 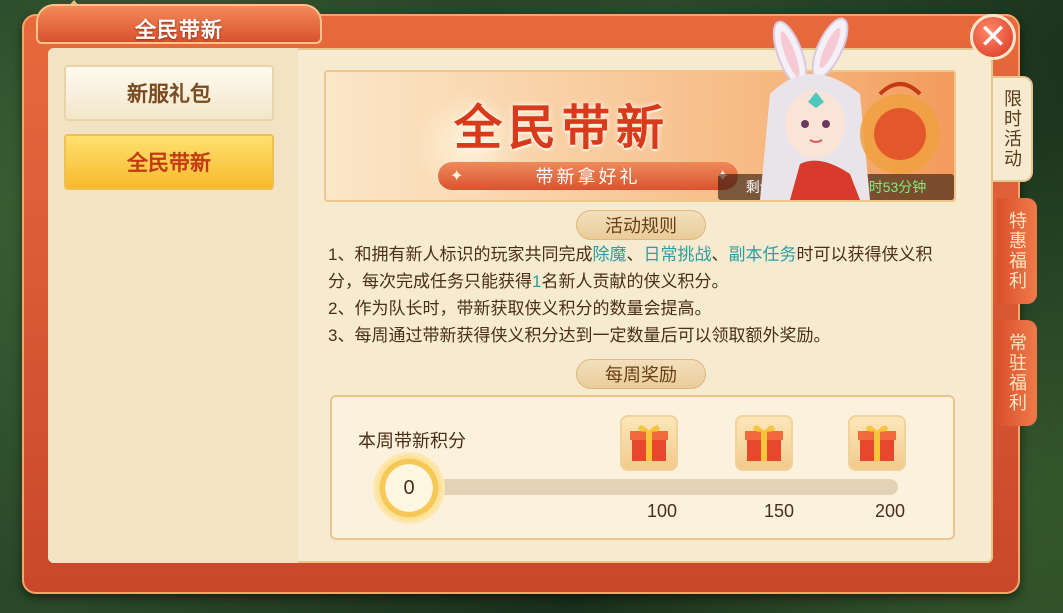 I want to click on rabbit-character-illustration, so click(x=850, y=108).